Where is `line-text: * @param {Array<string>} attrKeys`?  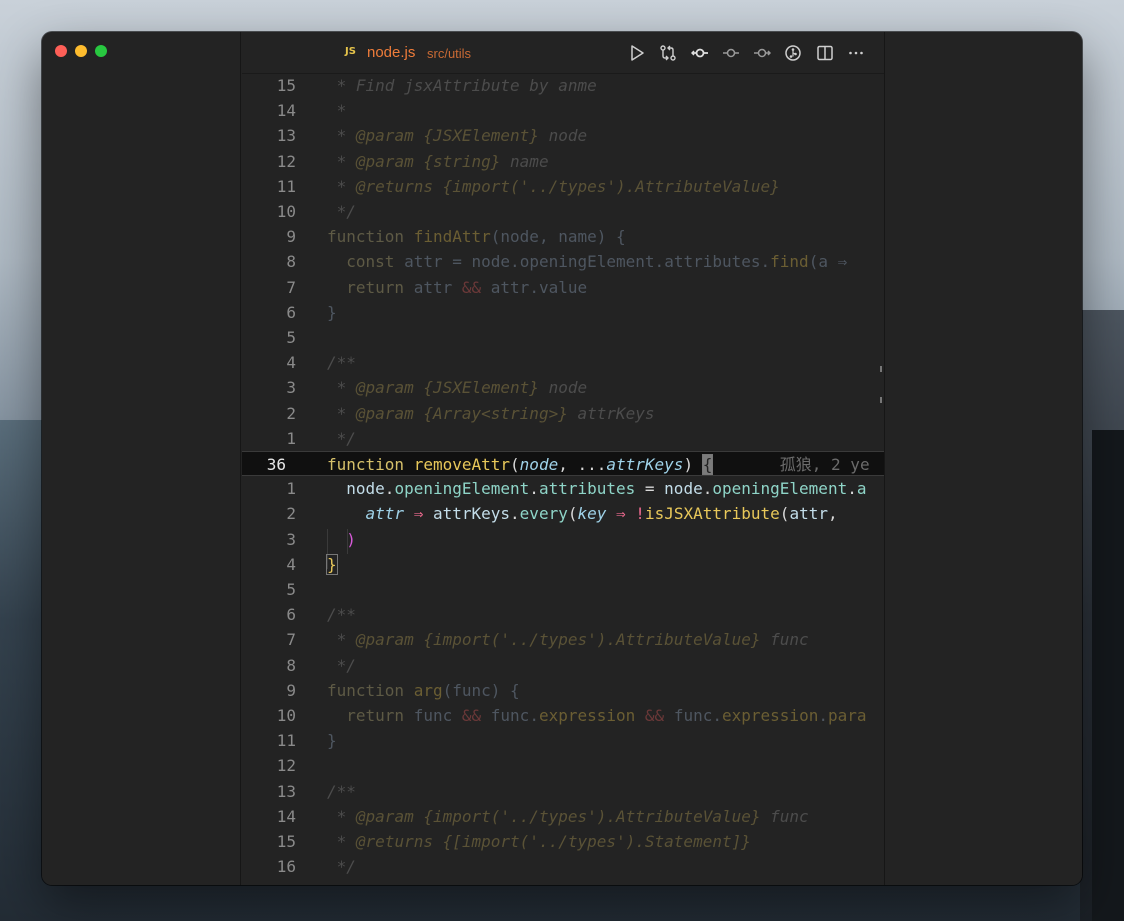 line-text: * @param {Array<string>} attrKeys is located at coordinates (491, 413).